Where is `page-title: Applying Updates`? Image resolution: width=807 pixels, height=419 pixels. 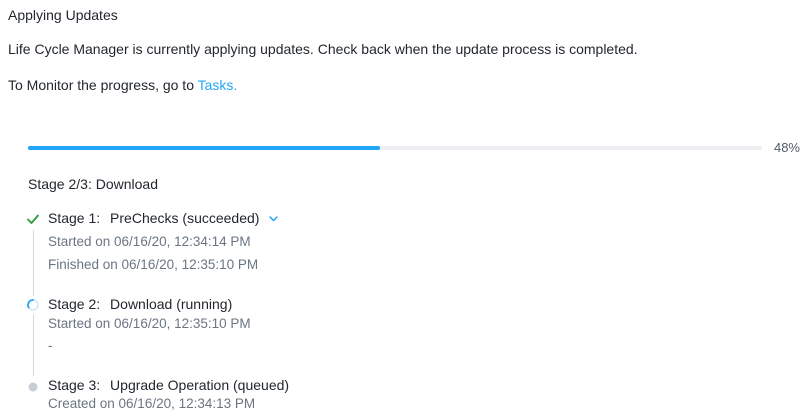
page-title: Applying Updates is located at coordinates (63, 15).